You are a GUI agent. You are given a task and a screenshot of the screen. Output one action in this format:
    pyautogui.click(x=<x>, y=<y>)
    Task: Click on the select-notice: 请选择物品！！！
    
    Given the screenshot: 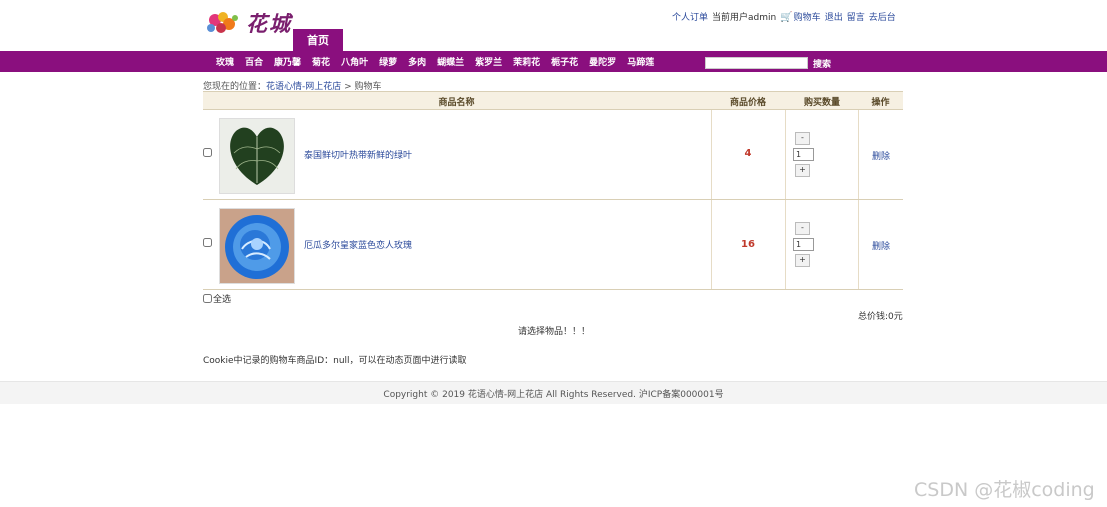 What is the action you would take?
    pyautogui.click(x=554, y=332)
    